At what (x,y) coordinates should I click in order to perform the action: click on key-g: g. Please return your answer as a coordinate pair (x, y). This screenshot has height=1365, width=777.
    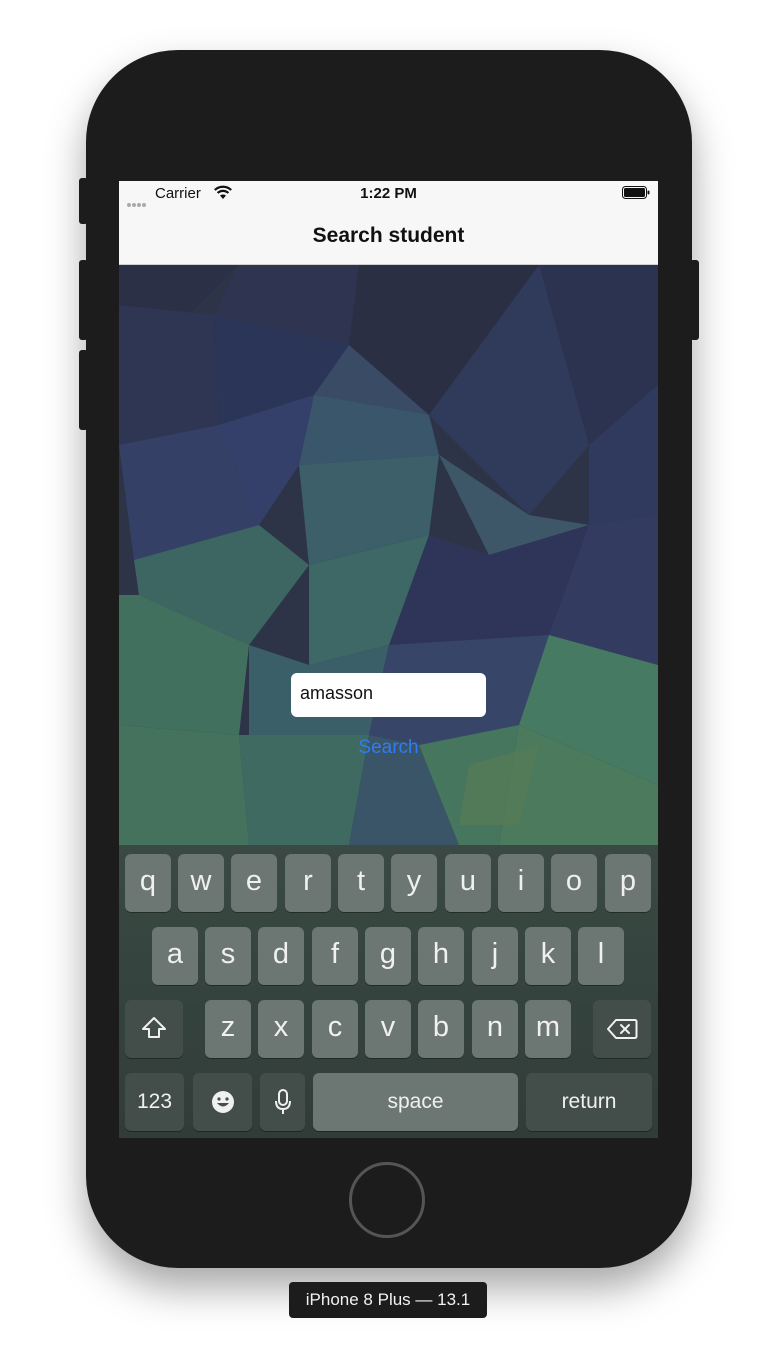
    Looking at the image, I should click on (388, 956).